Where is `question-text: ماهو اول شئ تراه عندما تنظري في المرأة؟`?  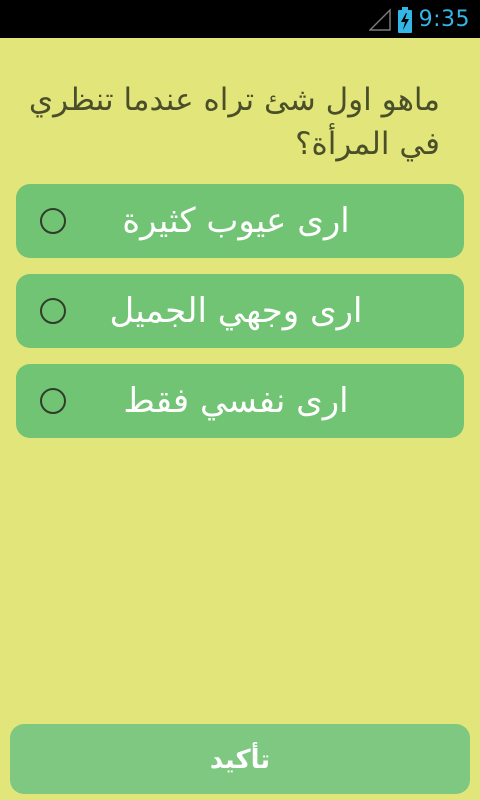
question-text: ماهو اول شئ تراه عندما تنظري في المرأة؟ is located at coordinates (234, 122).